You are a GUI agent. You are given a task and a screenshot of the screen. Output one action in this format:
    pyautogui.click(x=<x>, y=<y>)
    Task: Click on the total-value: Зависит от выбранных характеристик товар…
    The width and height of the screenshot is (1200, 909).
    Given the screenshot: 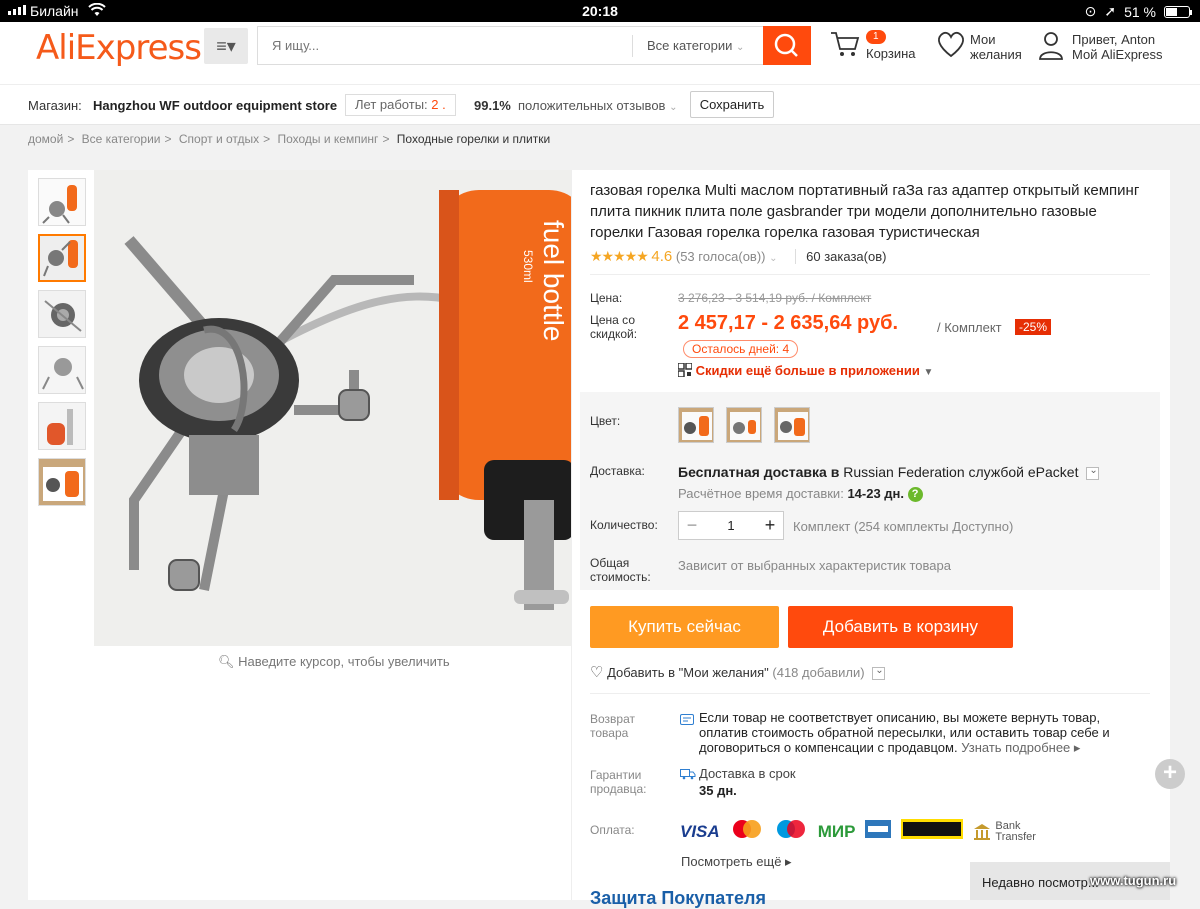 What is the action you would take?
    pyautogui.click(x=814, y=565)
    